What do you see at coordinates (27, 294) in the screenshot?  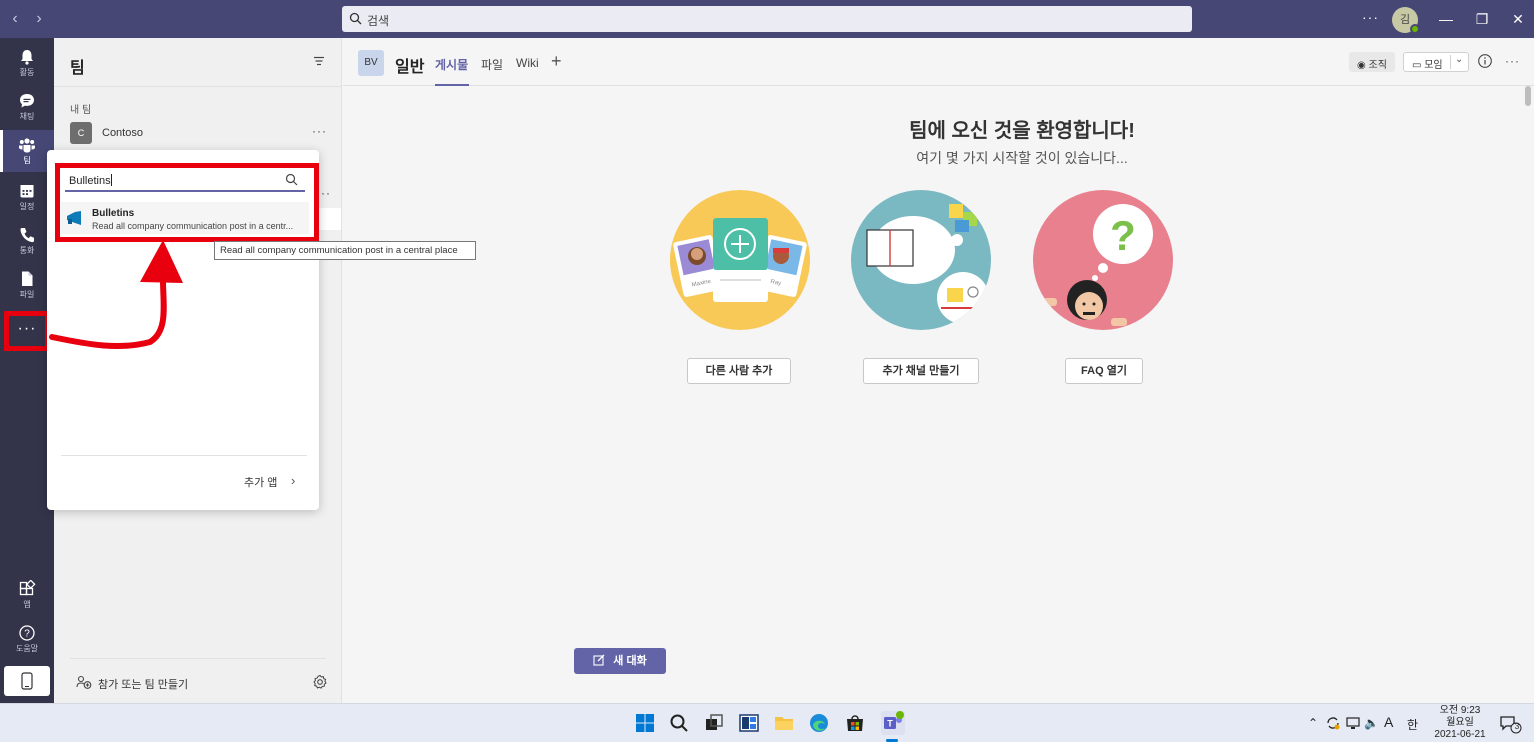 I see `rail-label: 파일` at bounding box center [27, 294].